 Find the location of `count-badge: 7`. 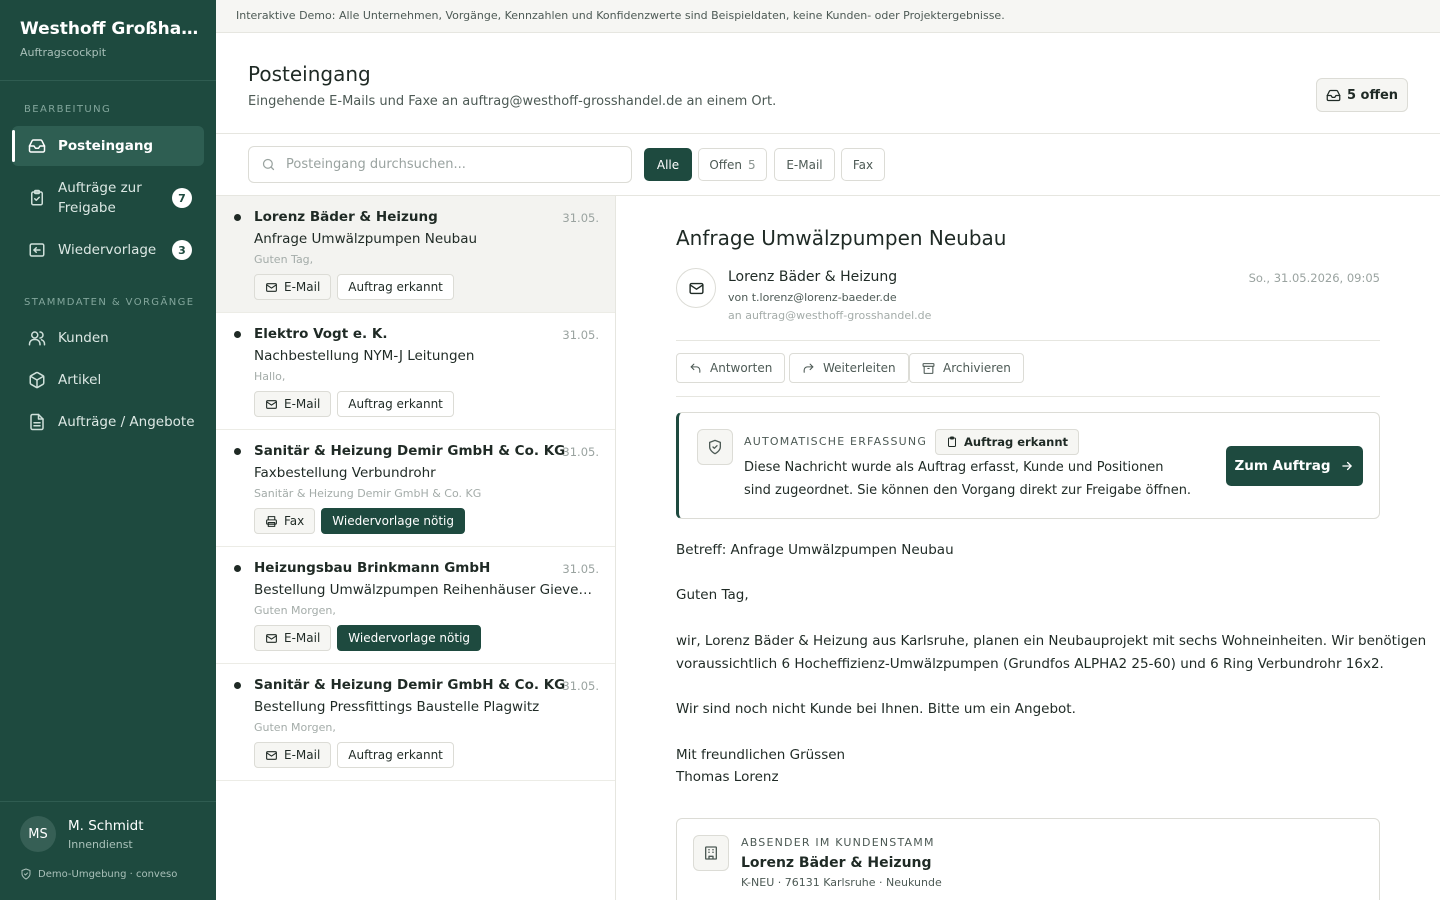

count-badge: 7 is located at coordinates (182, 198).